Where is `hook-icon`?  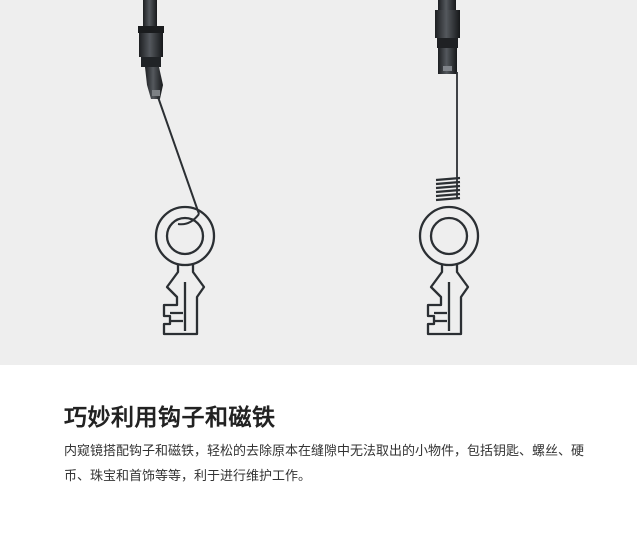
hook-icon is located at coordinates (178, 161).